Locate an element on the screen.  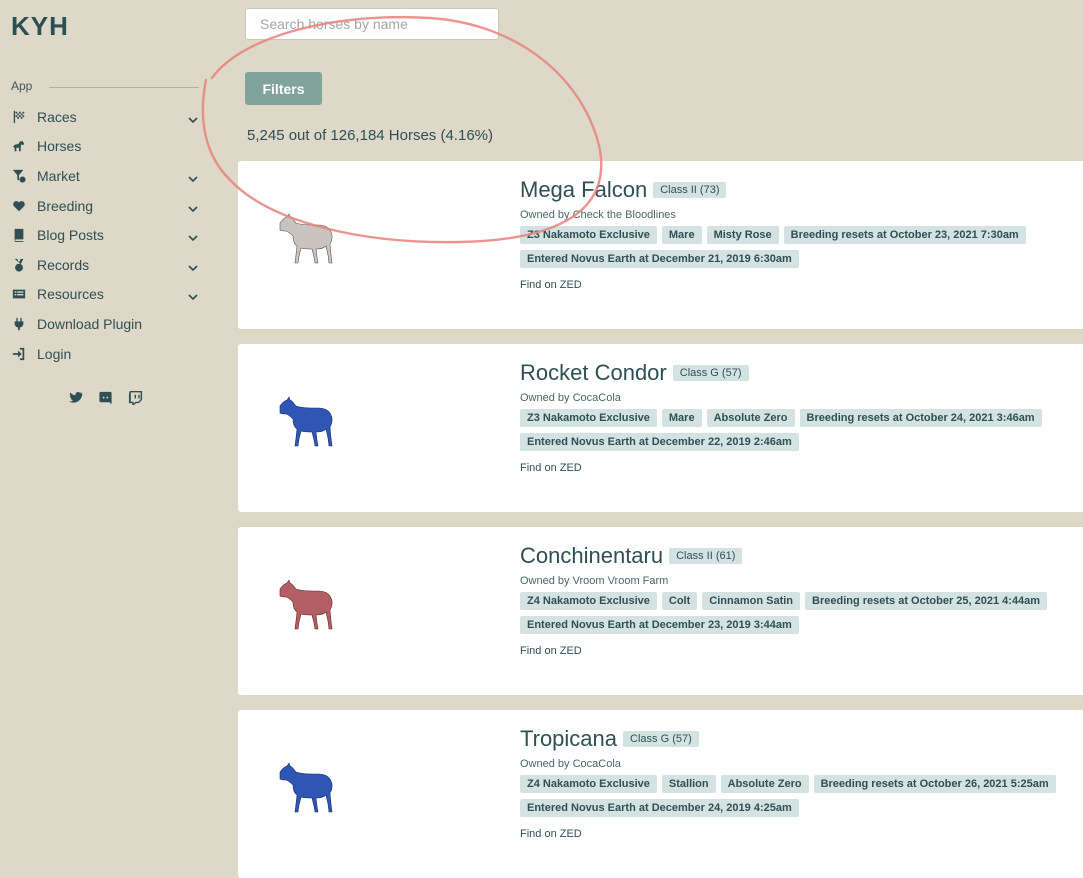
heart-icon is located at coordinates (19, 206).